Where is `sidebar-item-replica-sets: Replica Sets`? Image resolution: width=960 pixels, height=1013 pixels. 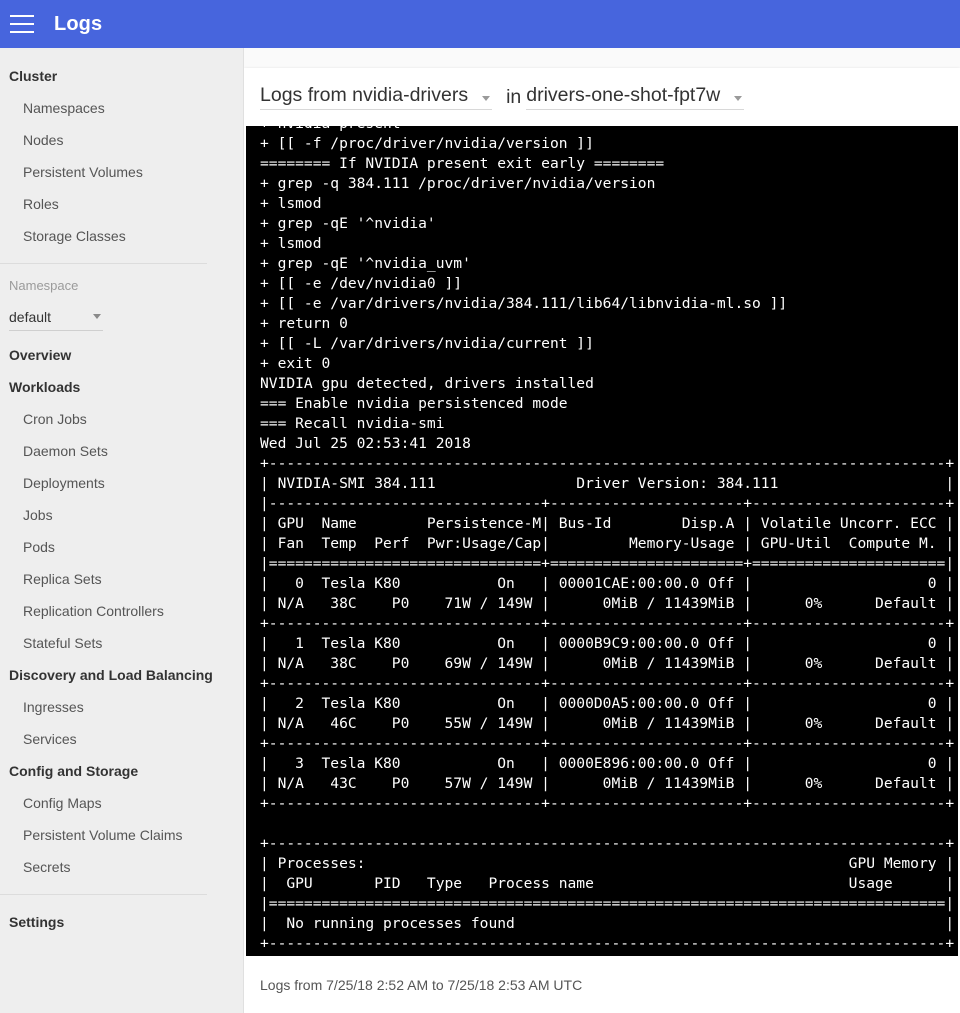
sidebar-item-replica-sets: Replica Sets is located at coordinates (121, 579).